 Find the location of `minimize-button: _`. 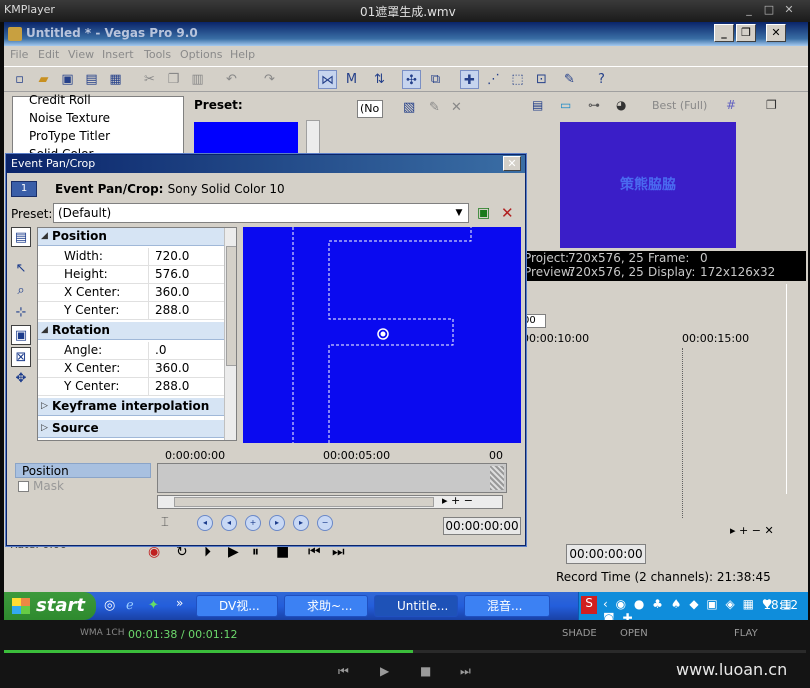

minimize-button: _ is located at coordinates (724, 33).